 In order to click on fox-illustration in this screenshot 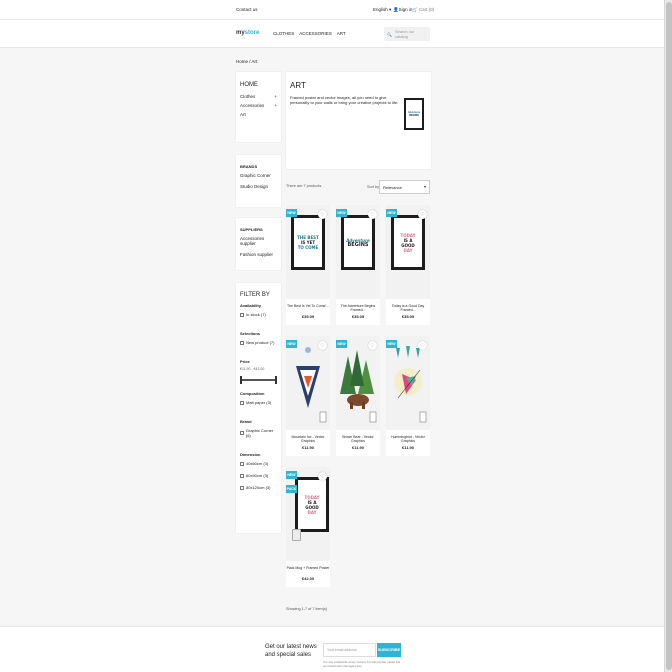, I will do `click(311, 385)`.